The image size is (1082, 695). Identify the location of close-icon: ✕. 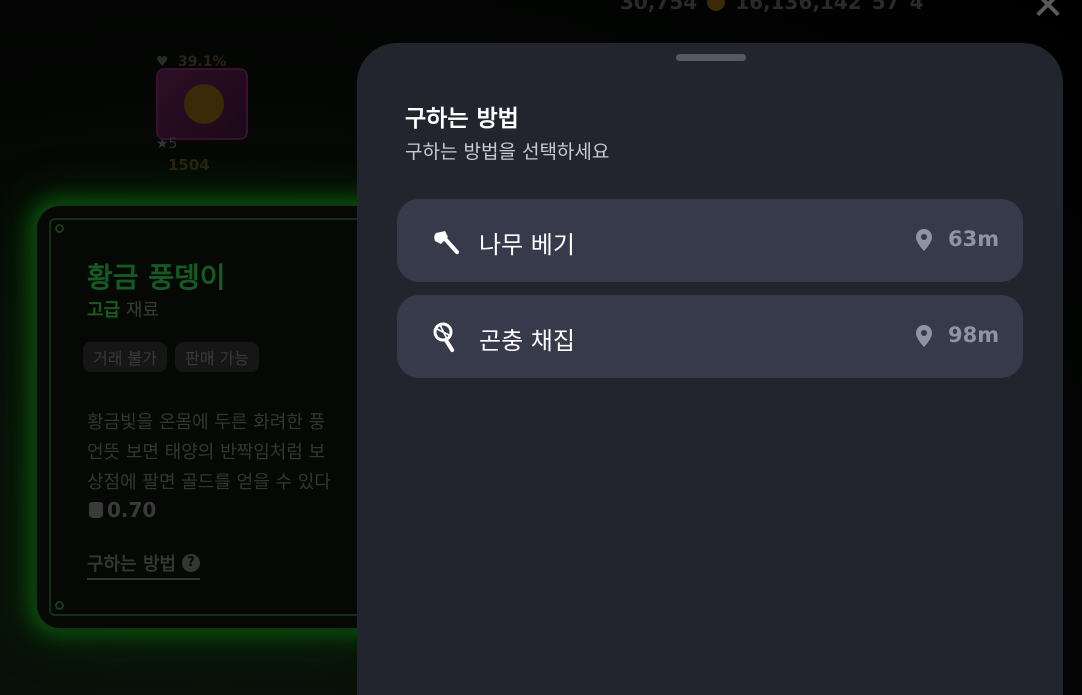
(1048, 14).